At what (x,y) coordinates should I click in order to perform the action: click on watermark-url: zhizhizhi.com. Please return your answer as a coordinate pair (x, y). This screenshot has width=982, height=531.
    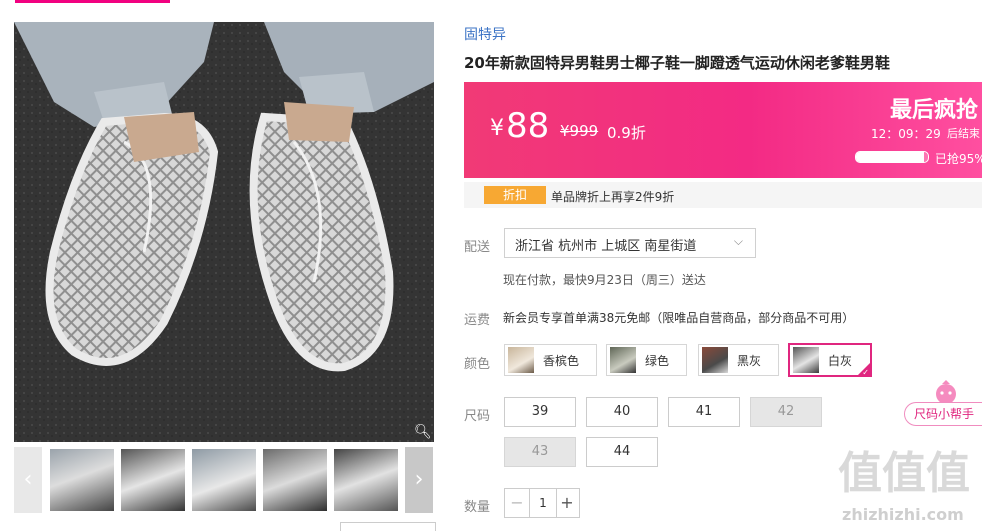
    Looking at the image, I should click on (903, 514).